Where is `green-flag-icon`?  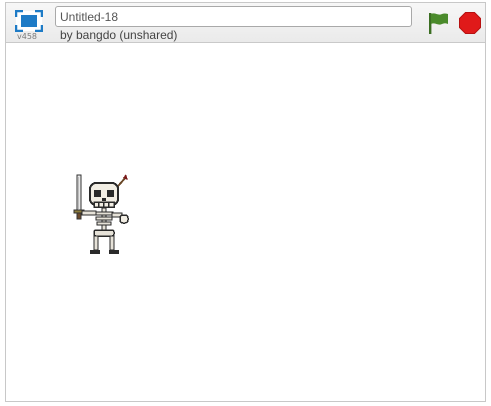
green-flag-icon is located at coordinates (438, 23).